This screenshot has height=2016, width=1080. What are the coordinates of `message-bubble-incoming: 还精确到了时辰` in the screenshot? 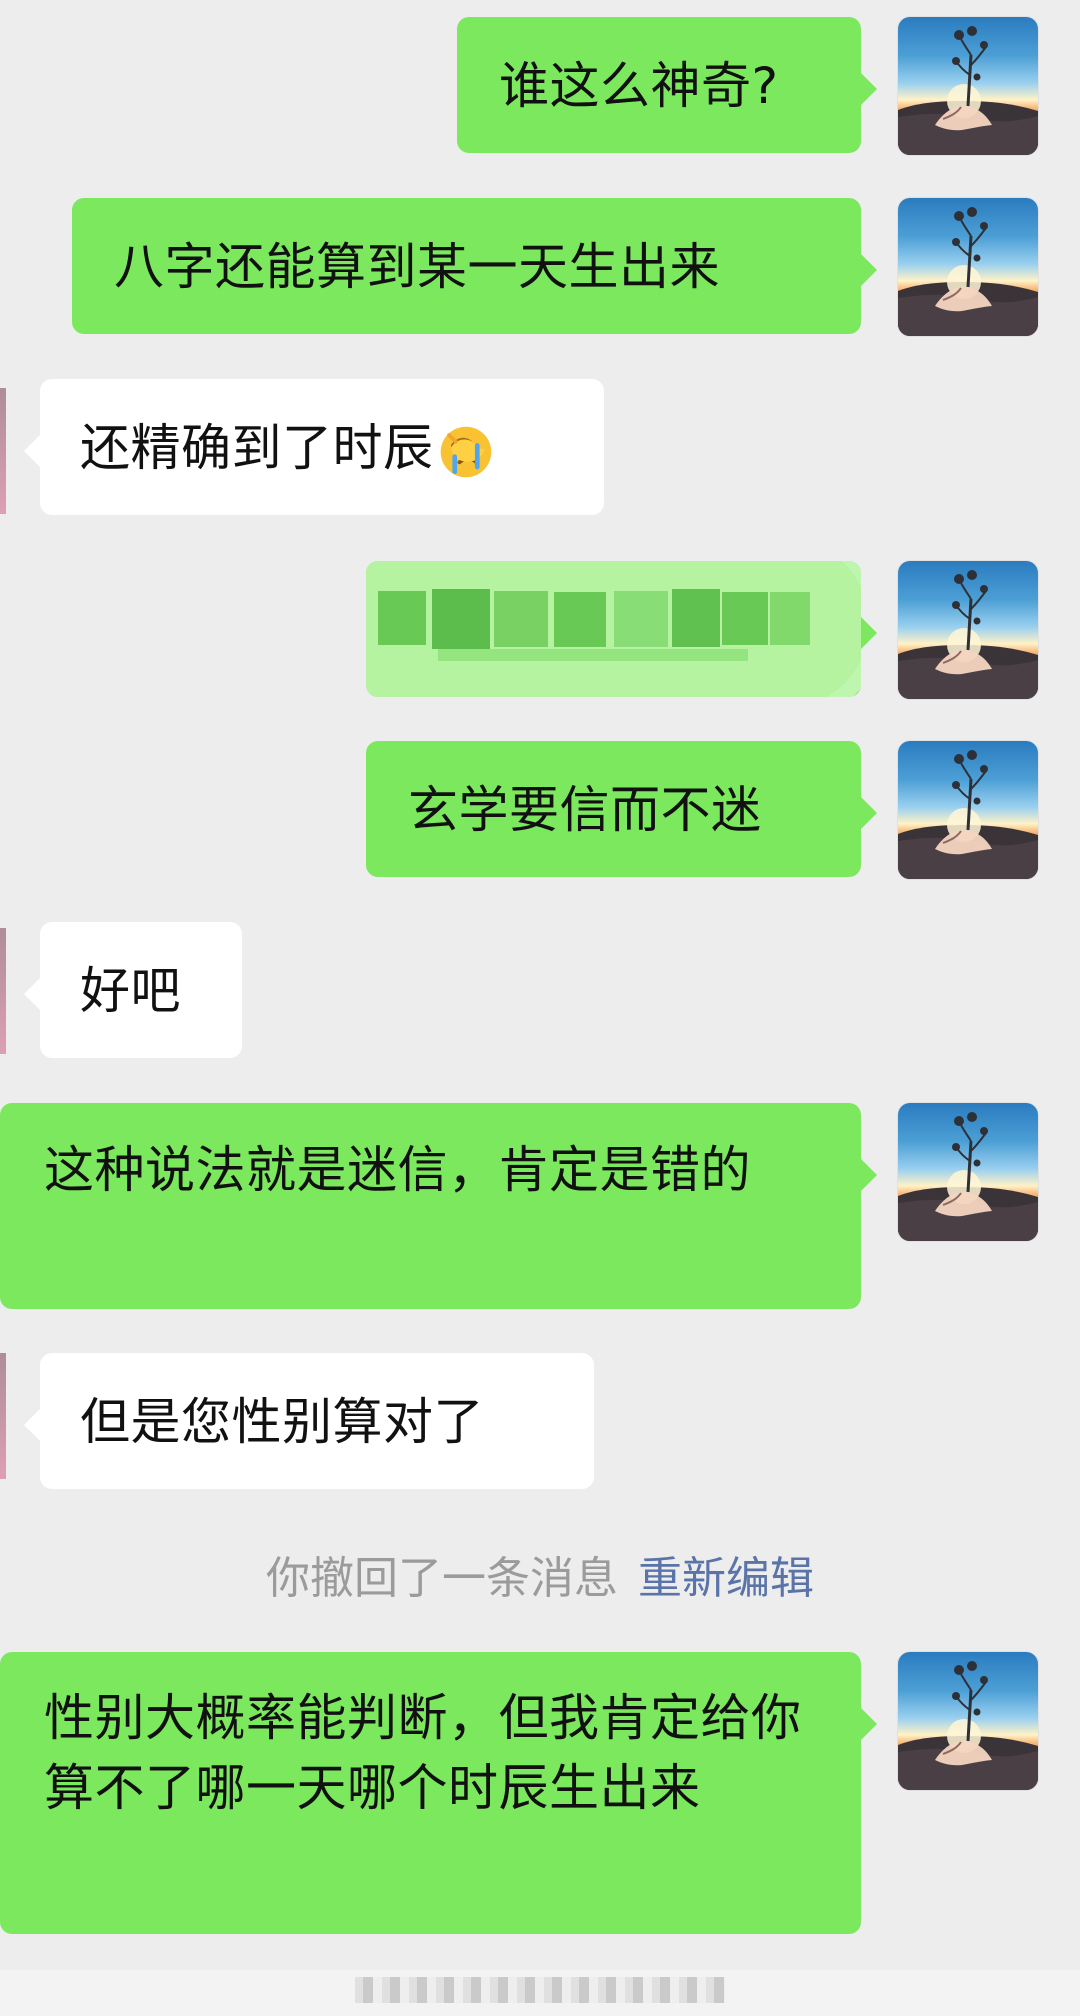 It's located at (314, 447).